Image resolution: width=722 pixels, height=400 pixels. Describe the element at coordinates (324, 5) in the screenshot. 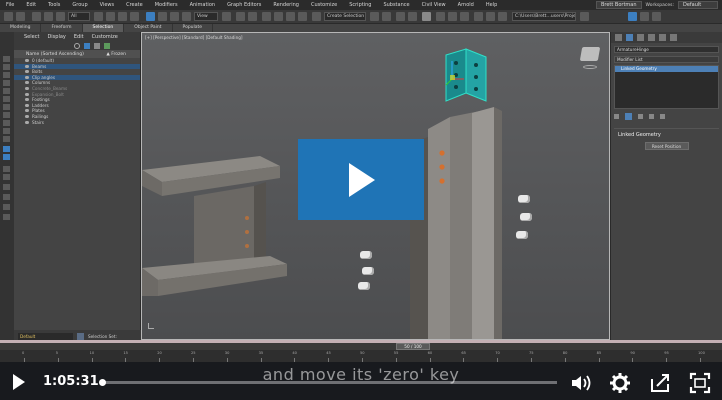

I see `menu-item-customize: Customize` at that location.